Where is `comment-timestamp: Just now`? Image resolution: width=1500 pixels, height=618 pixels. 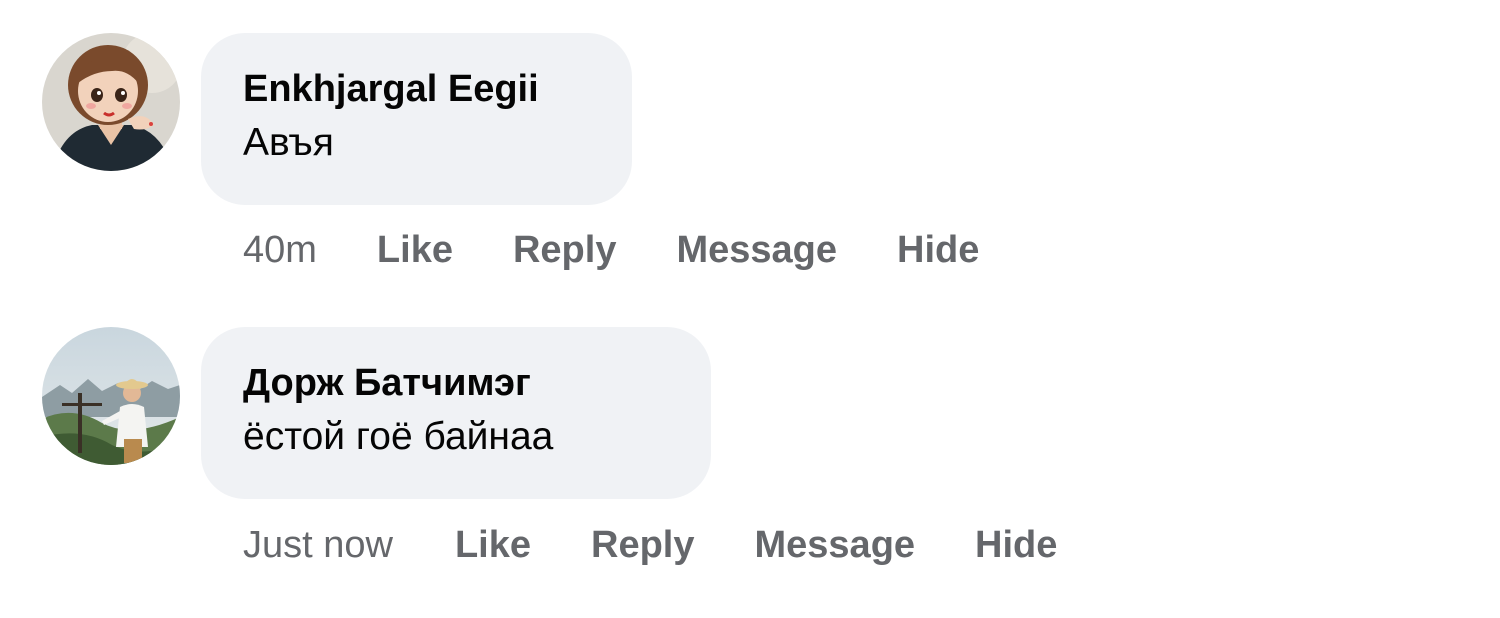 comment-timestamp: Just now is located at coordinates (318, 545).